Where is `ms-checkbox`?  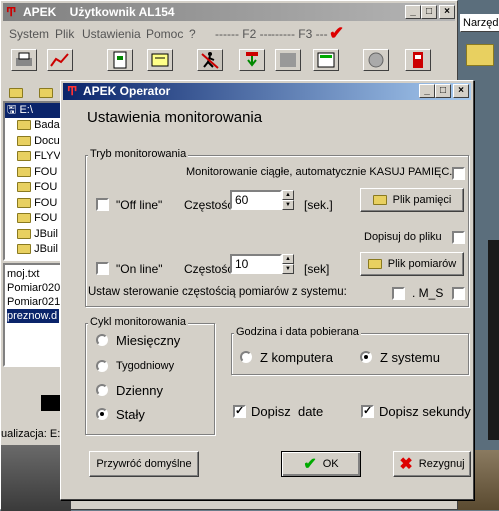
ms-checkbox is located at coordinates (458, 293).